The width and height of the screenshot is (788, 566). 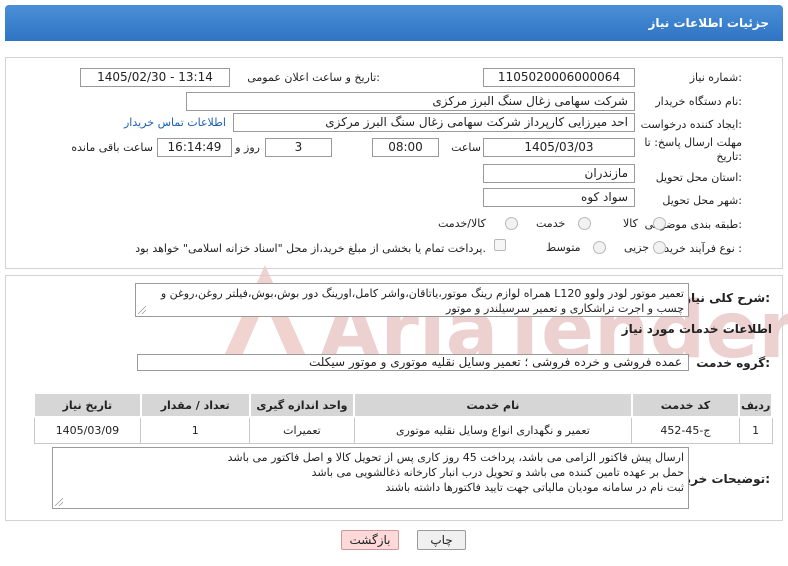 What do you see at coordinates (630, 223) in the screenshot?
I see `category-goods-label: کالا` at bounding box center [630, 223].